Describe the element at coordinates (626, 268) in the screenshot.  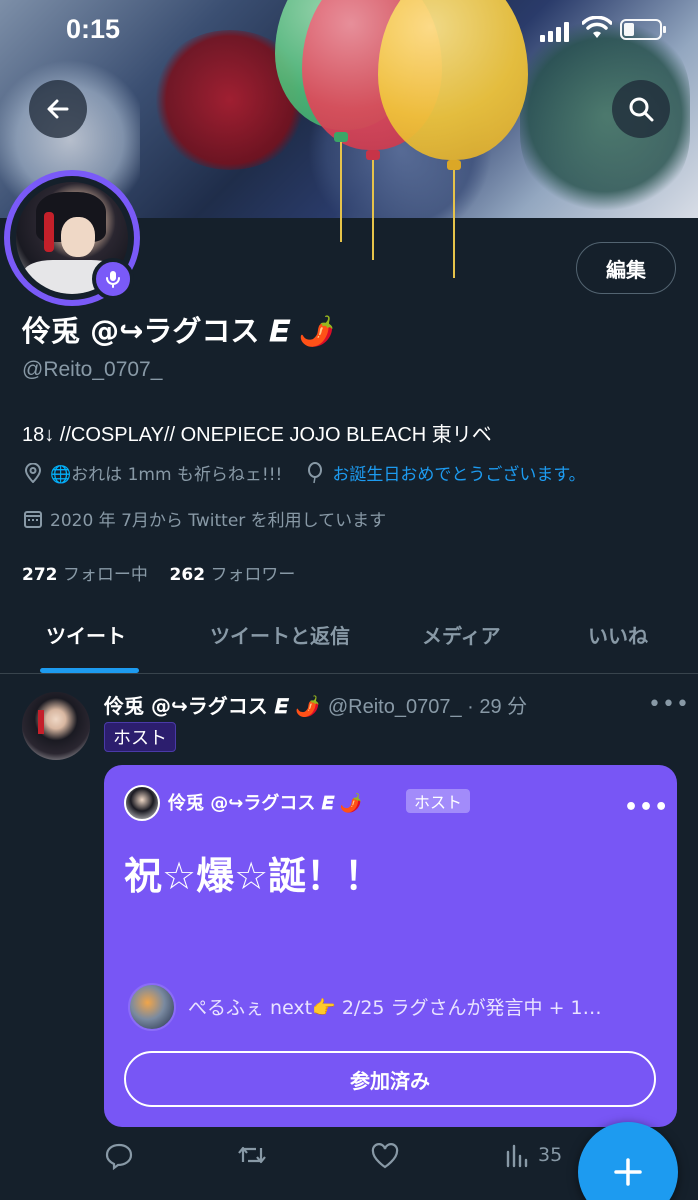
I see `edit-profile-button: 編集` at that location.